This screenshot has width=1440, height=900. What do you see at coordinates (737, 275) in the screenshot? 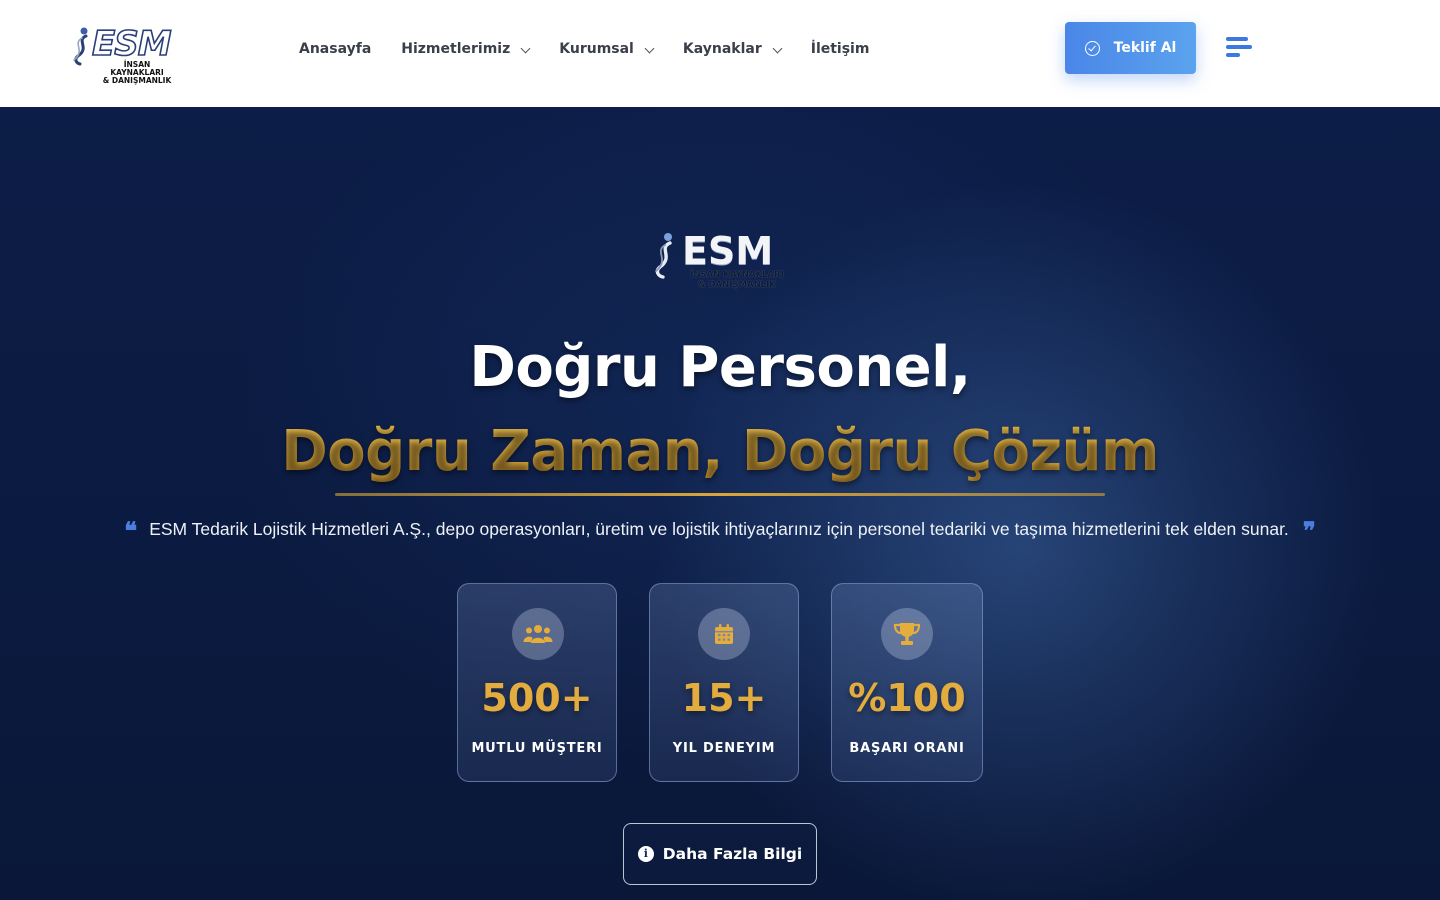
I see `hero-logo-subtitle-line1: İNSAN KAYNAKLARI` at bounding box center [737, 275].